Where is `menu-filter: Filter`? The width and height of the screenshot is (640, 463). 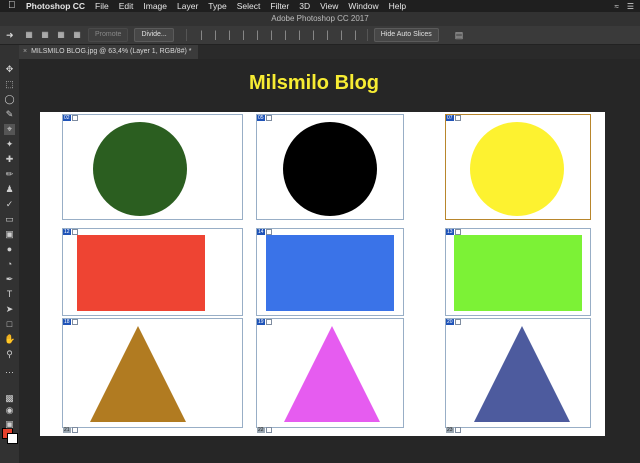
menu-filter: Filter is located at coordinates (279, 6).